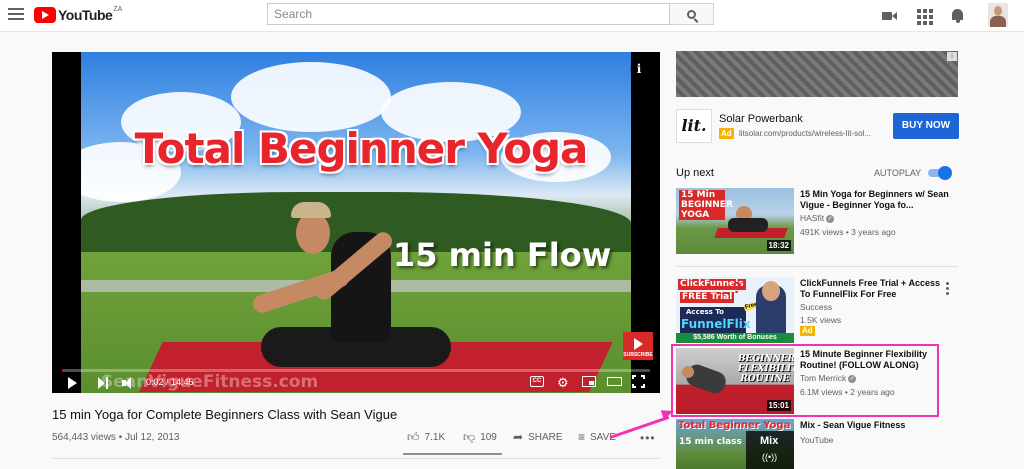  I want to click on thumbnail-text: $5,586 Worth of Bonuses, so click(735, 338).